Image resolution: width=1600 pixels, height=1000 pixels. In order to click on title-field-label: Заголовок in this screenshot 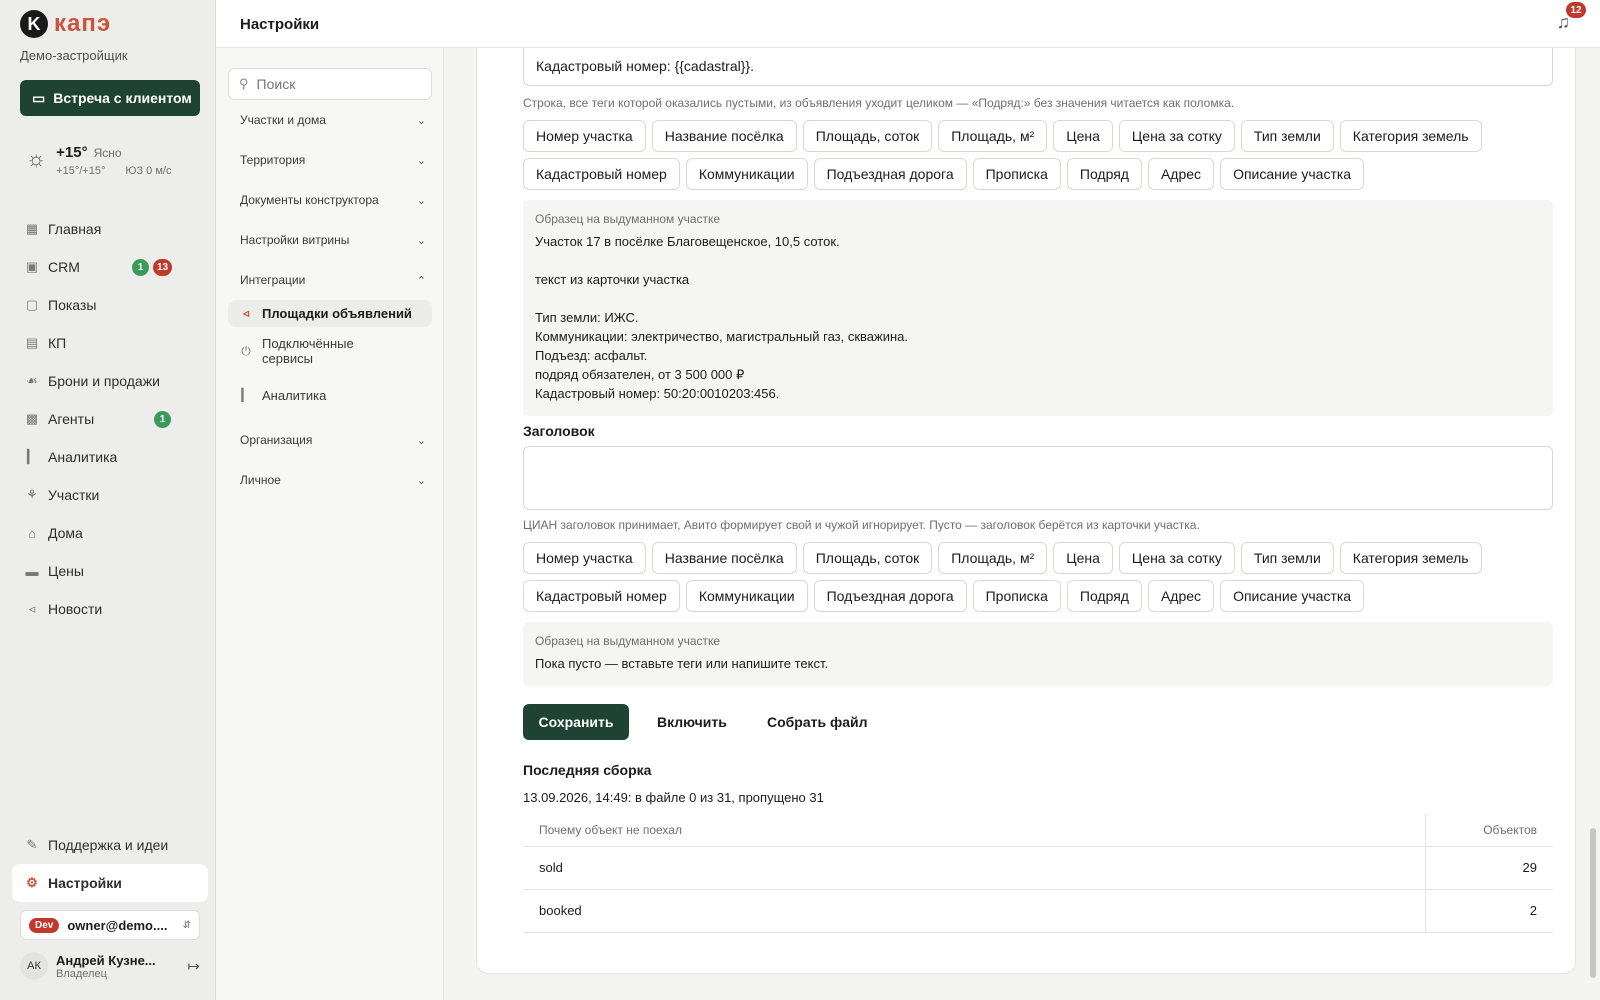, I will do `click(559, 431)`.